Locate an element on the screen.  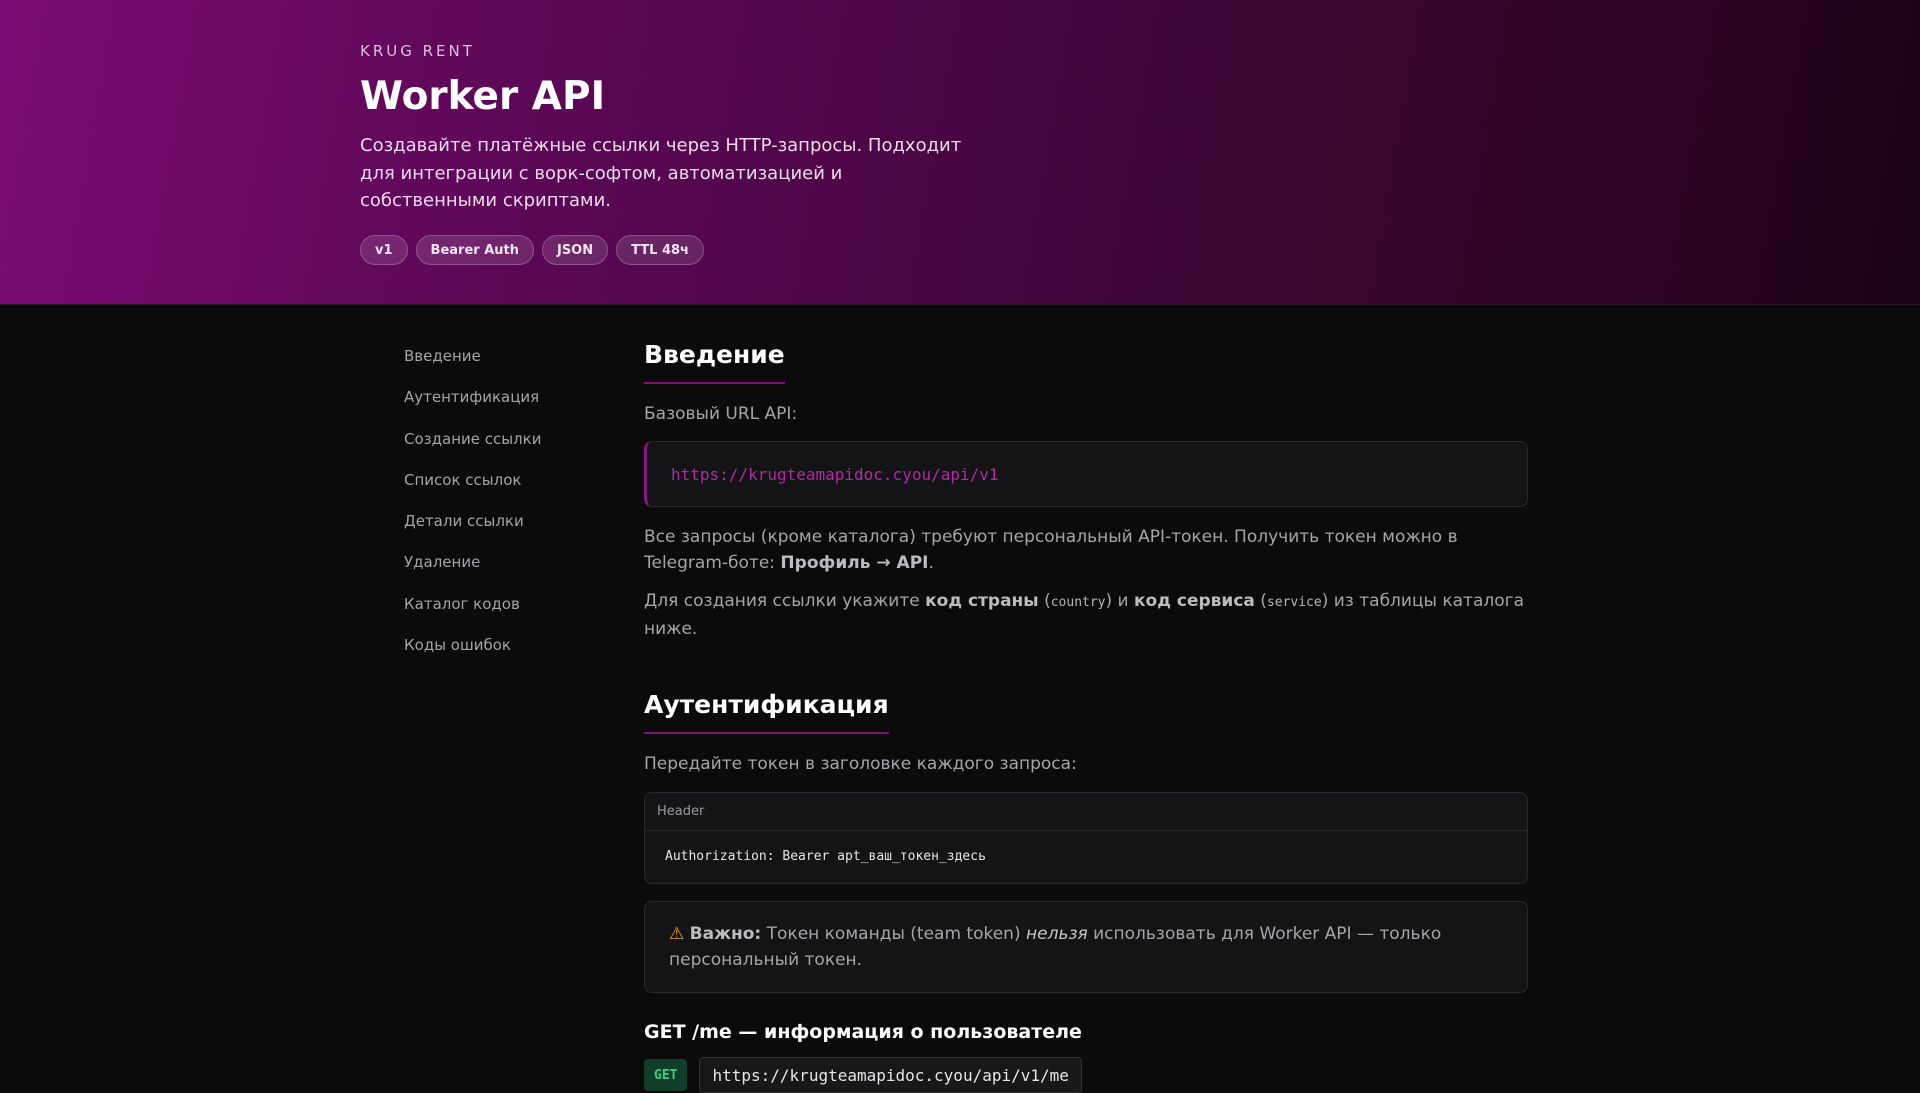
sidebar-item-link-details: Детали ссылки is located at coordinates (504, 530).